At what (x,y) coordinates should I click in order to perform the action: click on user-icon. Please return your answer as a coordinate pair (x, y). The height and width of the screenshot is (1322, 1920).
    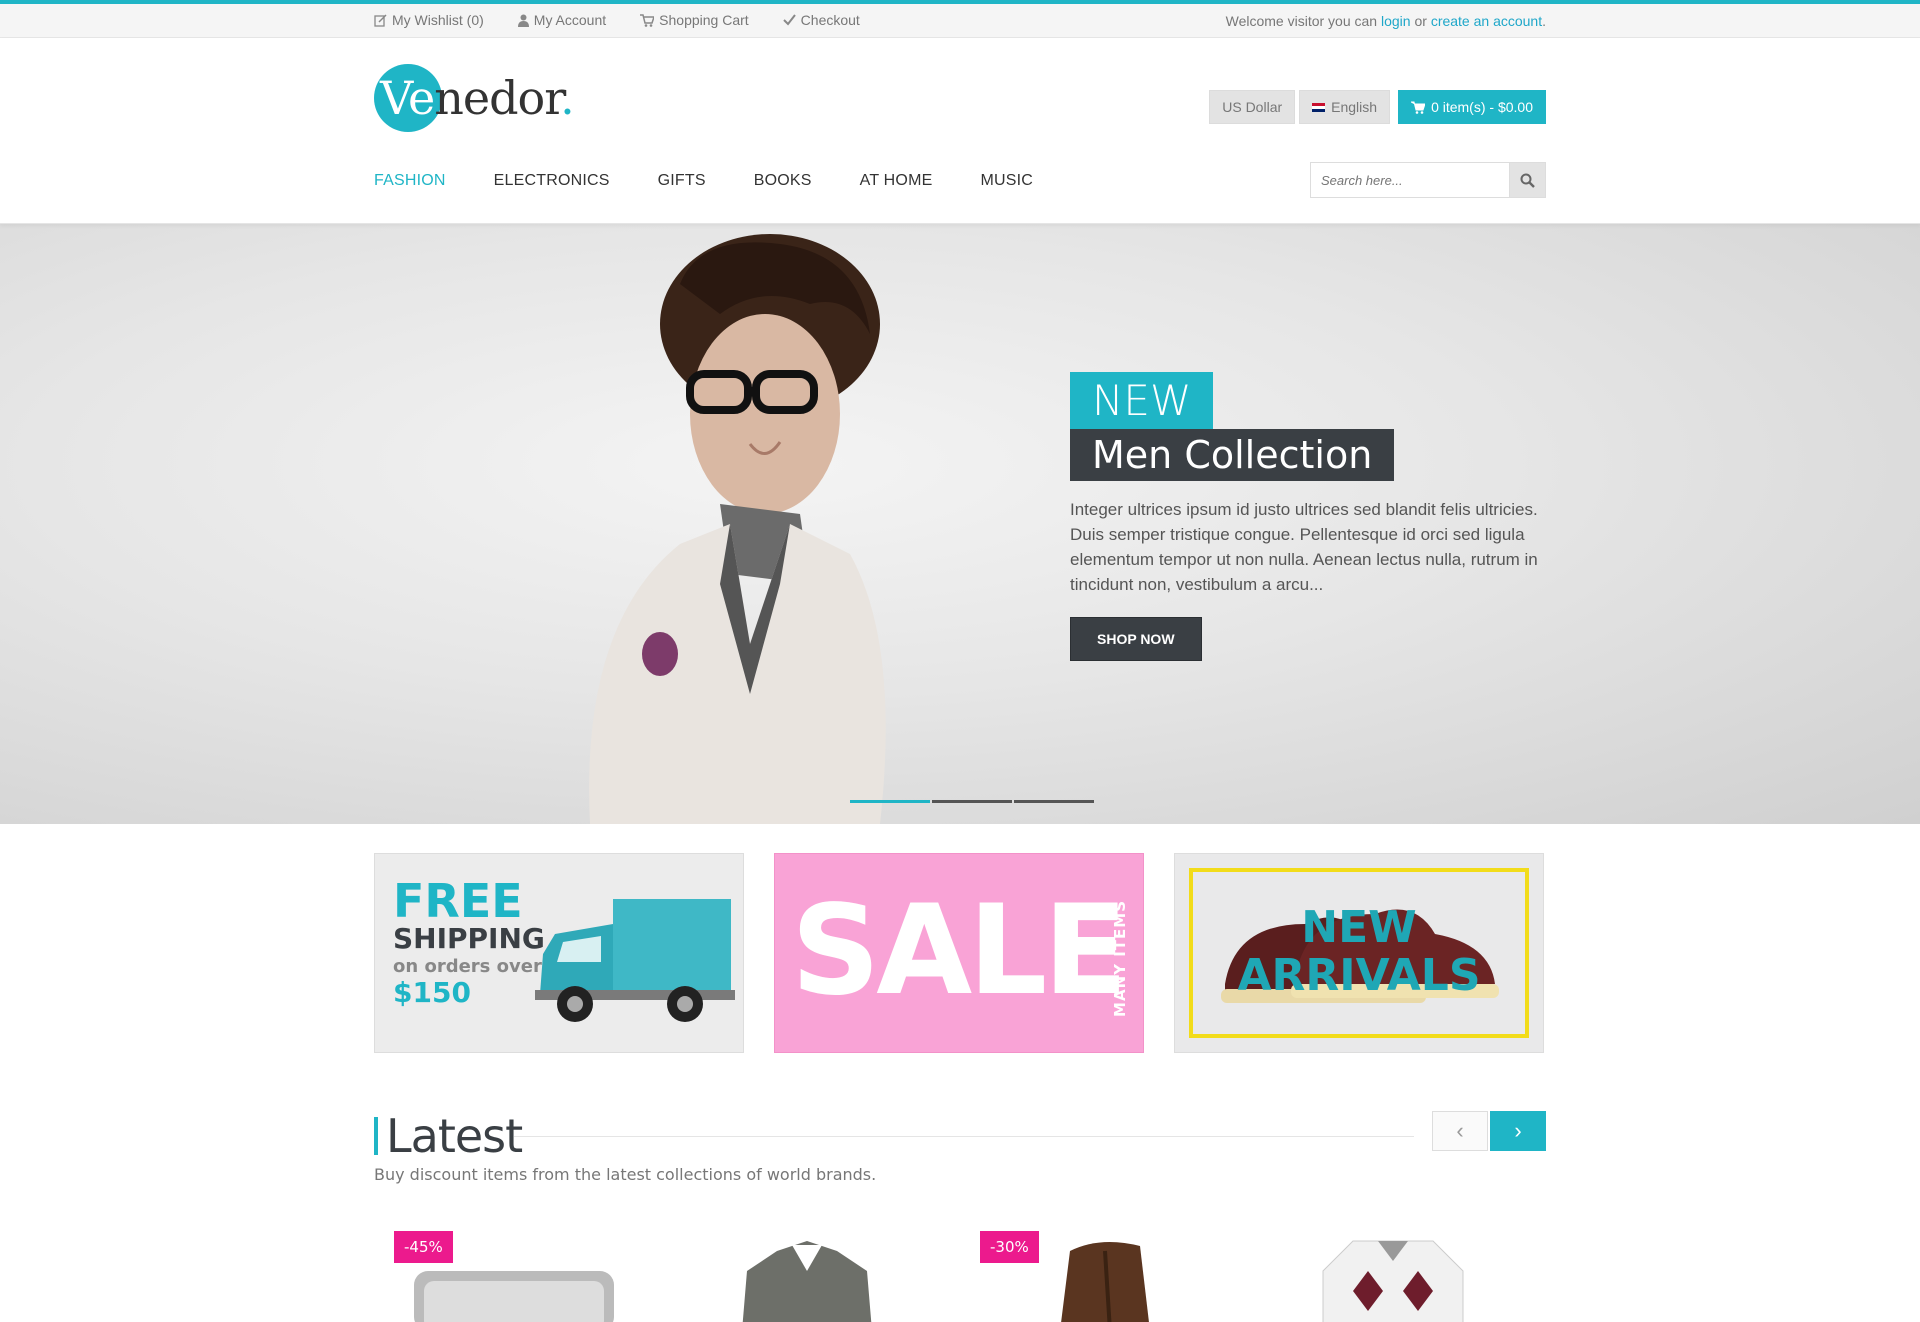
    Looking at the image, I should click on (523, 20).